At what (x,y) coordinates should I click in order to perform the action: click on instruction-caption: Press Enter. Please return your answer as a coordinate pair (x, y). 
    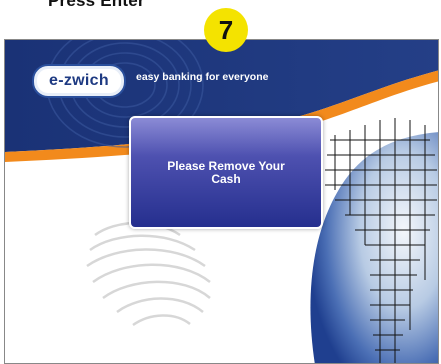
    Looking at the image, I should click on (96, 5).